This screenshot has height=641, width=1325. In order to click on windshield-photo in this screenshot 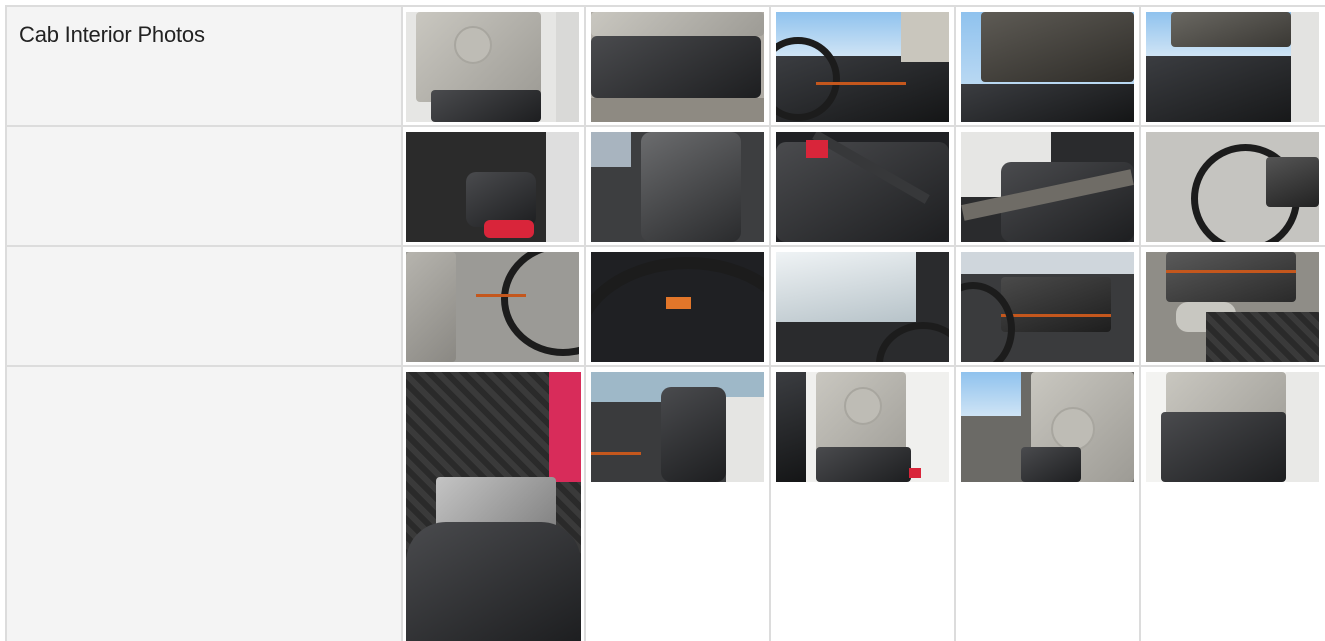, I will do `click(862, 307)`.